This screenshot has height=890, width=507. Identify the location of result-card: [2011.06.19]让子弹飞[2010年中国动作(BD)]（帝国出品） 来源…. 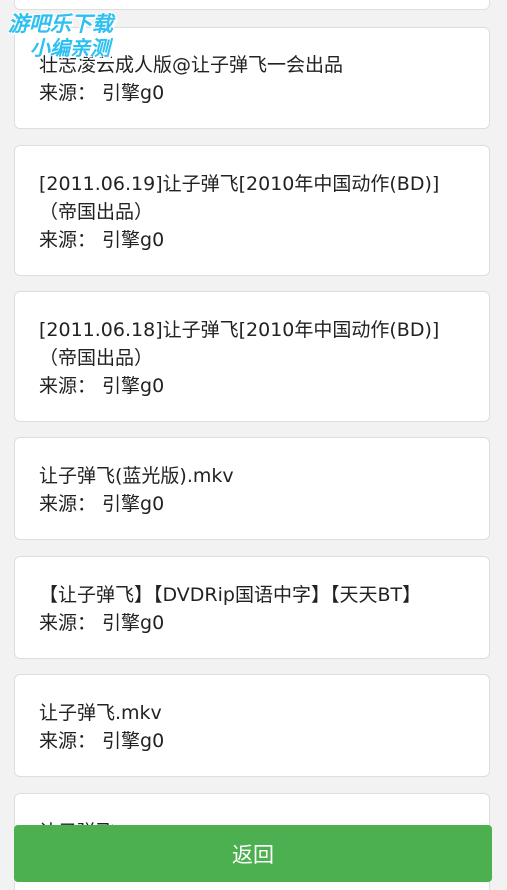
(252, 210).